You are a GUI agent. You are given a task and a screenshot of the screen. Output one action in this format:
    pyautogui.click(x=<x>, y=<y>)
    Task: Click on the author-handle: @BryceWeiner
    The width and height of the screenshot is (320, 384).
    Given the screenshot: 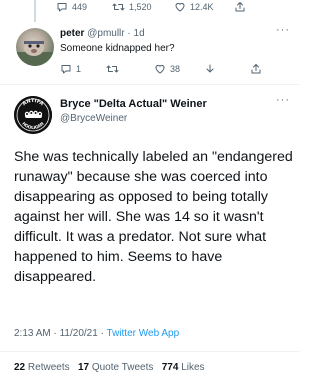 What is the action you would take?
    pyautogui.click(x=93, y=118)
    